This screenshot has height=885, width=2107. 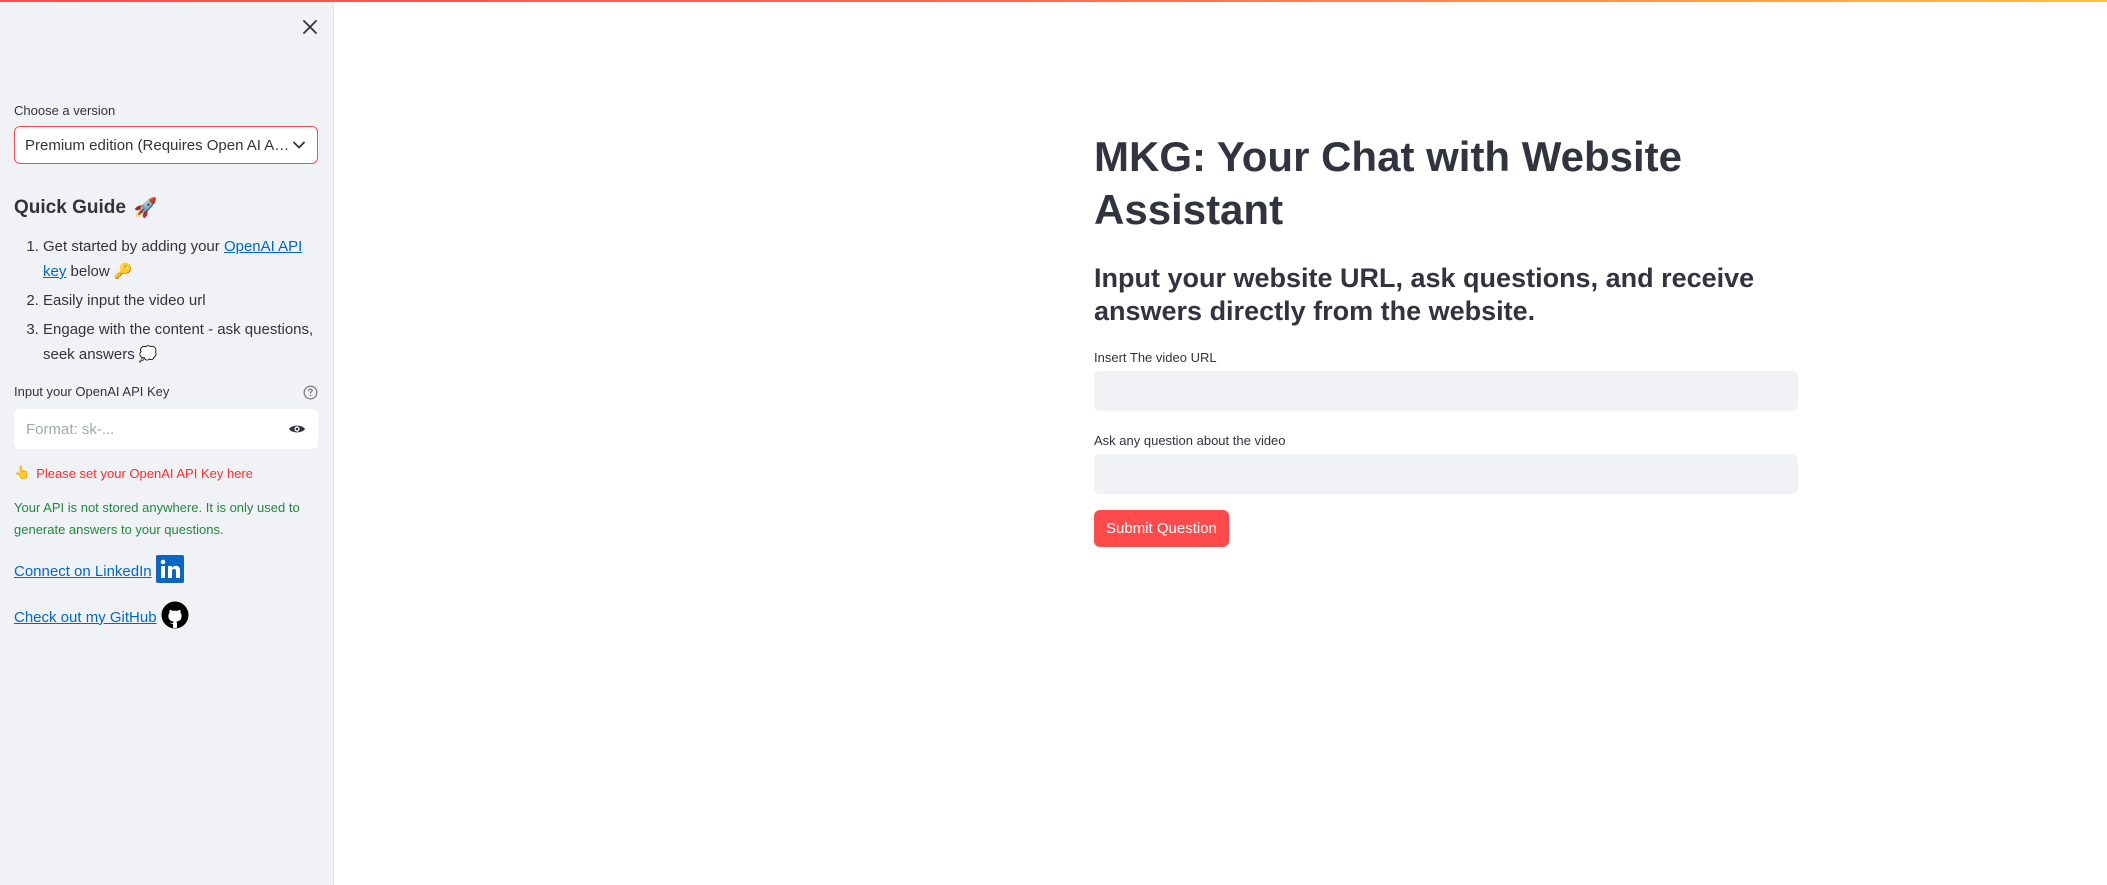 What do you see at coordinates (310, 392) in the screenshot?
I see `help-icon` at bounding box center [310, 392].